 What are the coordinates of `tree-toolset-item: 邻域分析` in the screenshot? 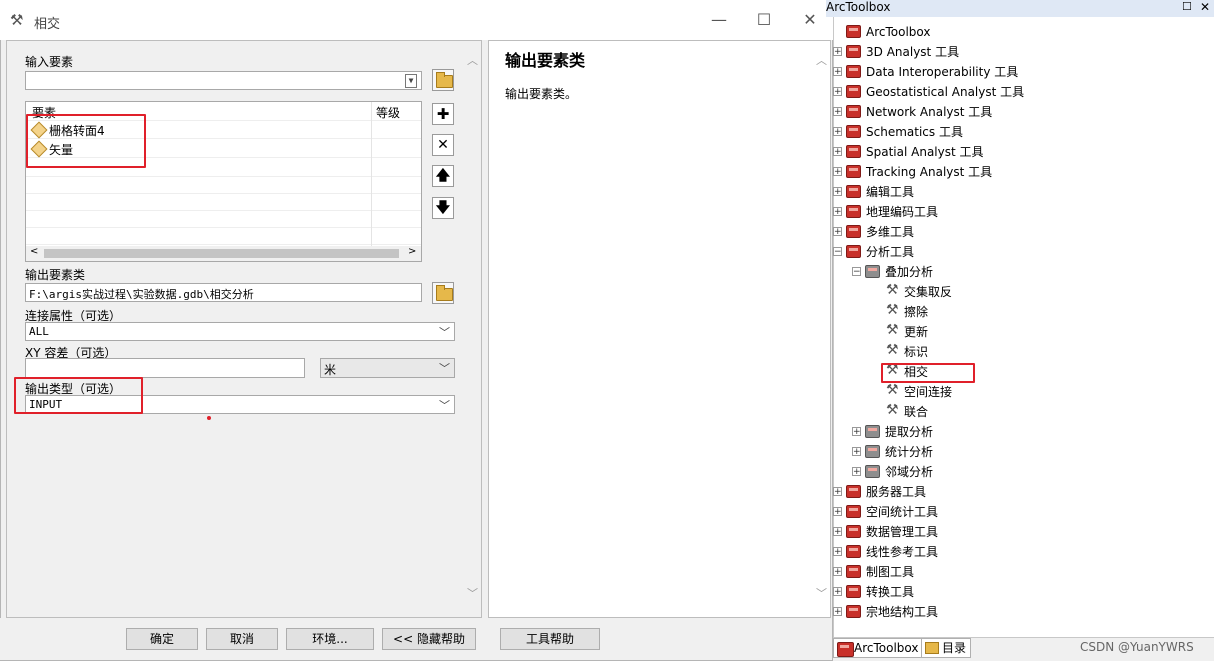 It's located at (909, 472).